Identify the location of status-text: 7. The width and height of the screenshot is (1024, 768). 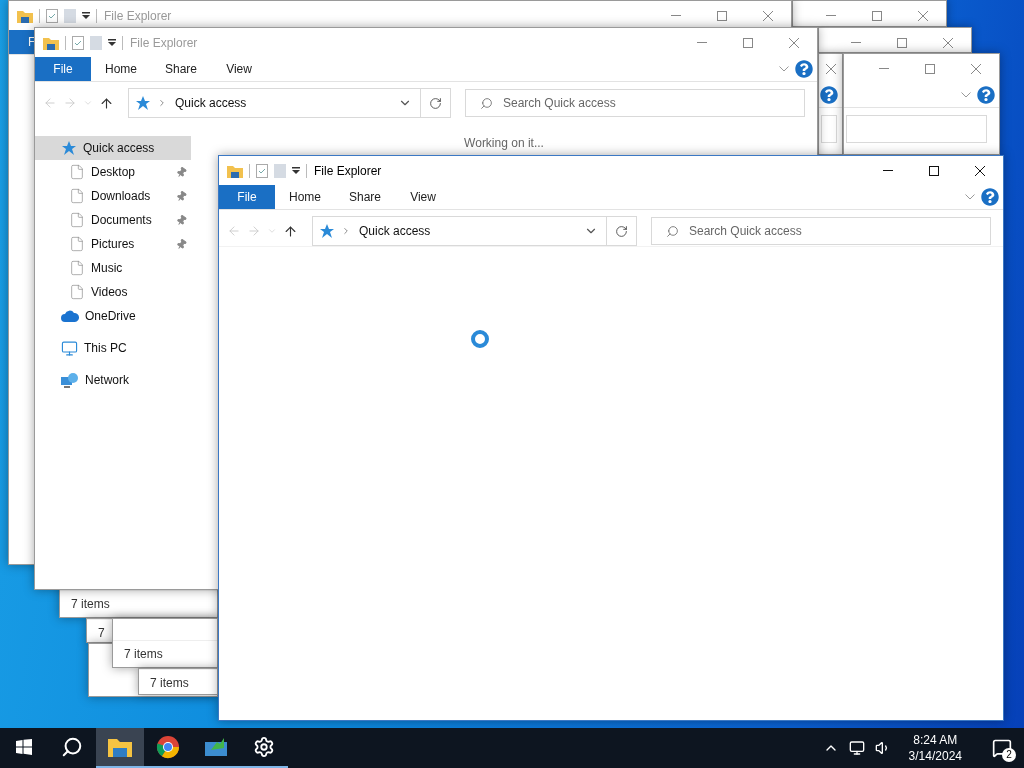
(101, 633).